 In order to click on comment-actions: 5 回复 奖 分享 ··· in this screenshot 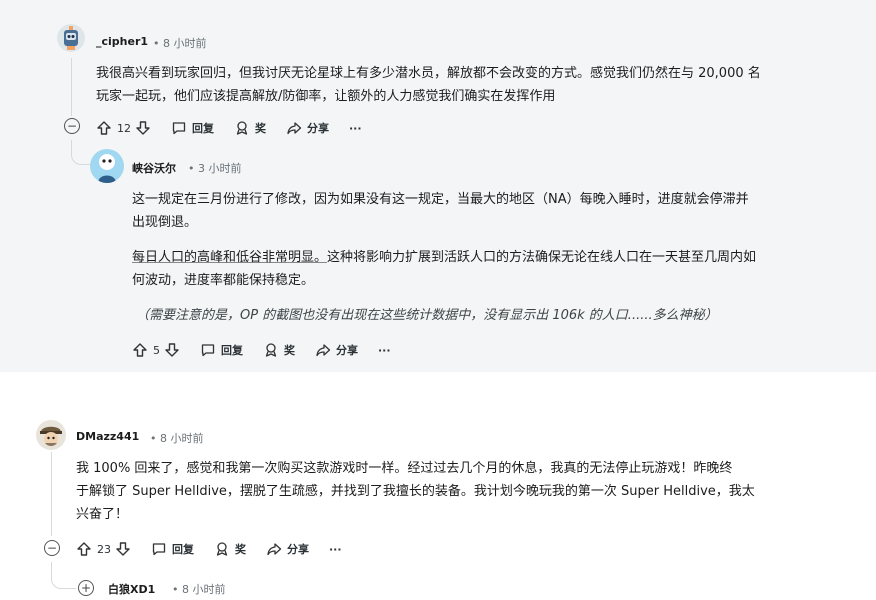, I will do `click(271, 350)`.